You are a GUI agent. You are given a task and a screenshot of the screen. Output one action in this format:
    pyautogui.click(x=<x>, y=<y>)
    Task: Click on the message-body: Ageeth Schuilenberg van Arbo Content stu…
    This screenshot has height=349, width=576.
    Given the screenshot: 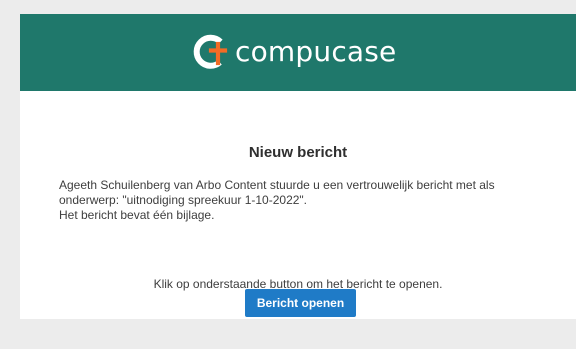 What is the action you would take?
    pyautogui.click(x=294, y=200)
    